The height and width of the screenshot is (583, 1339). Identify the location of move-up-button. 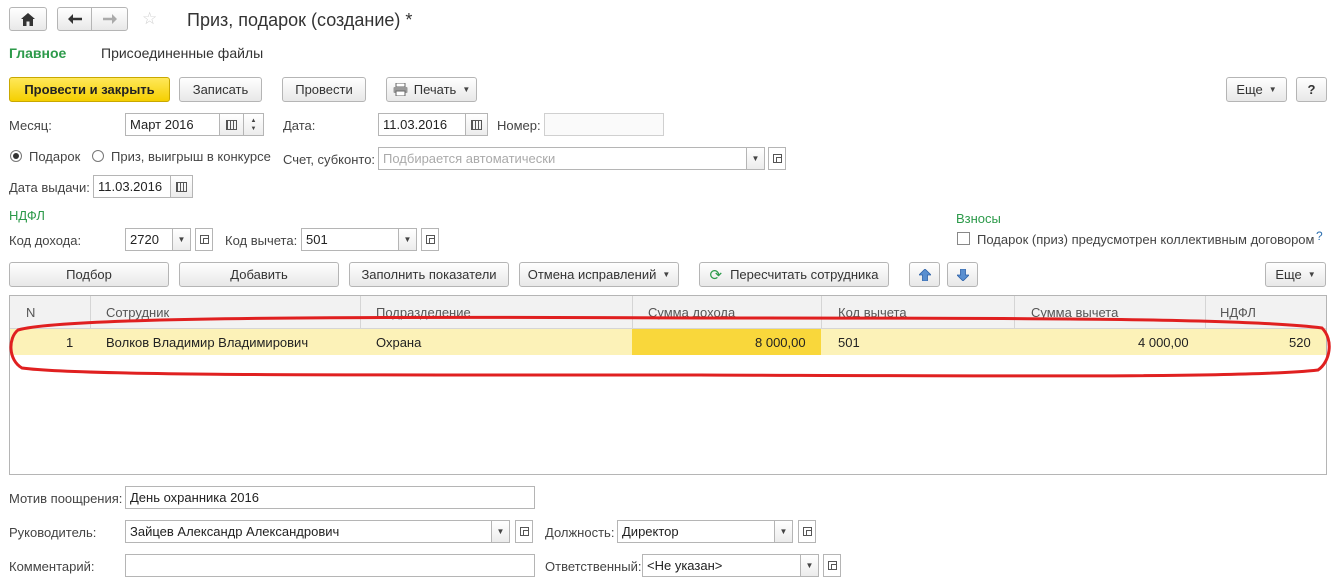
(924, 274).